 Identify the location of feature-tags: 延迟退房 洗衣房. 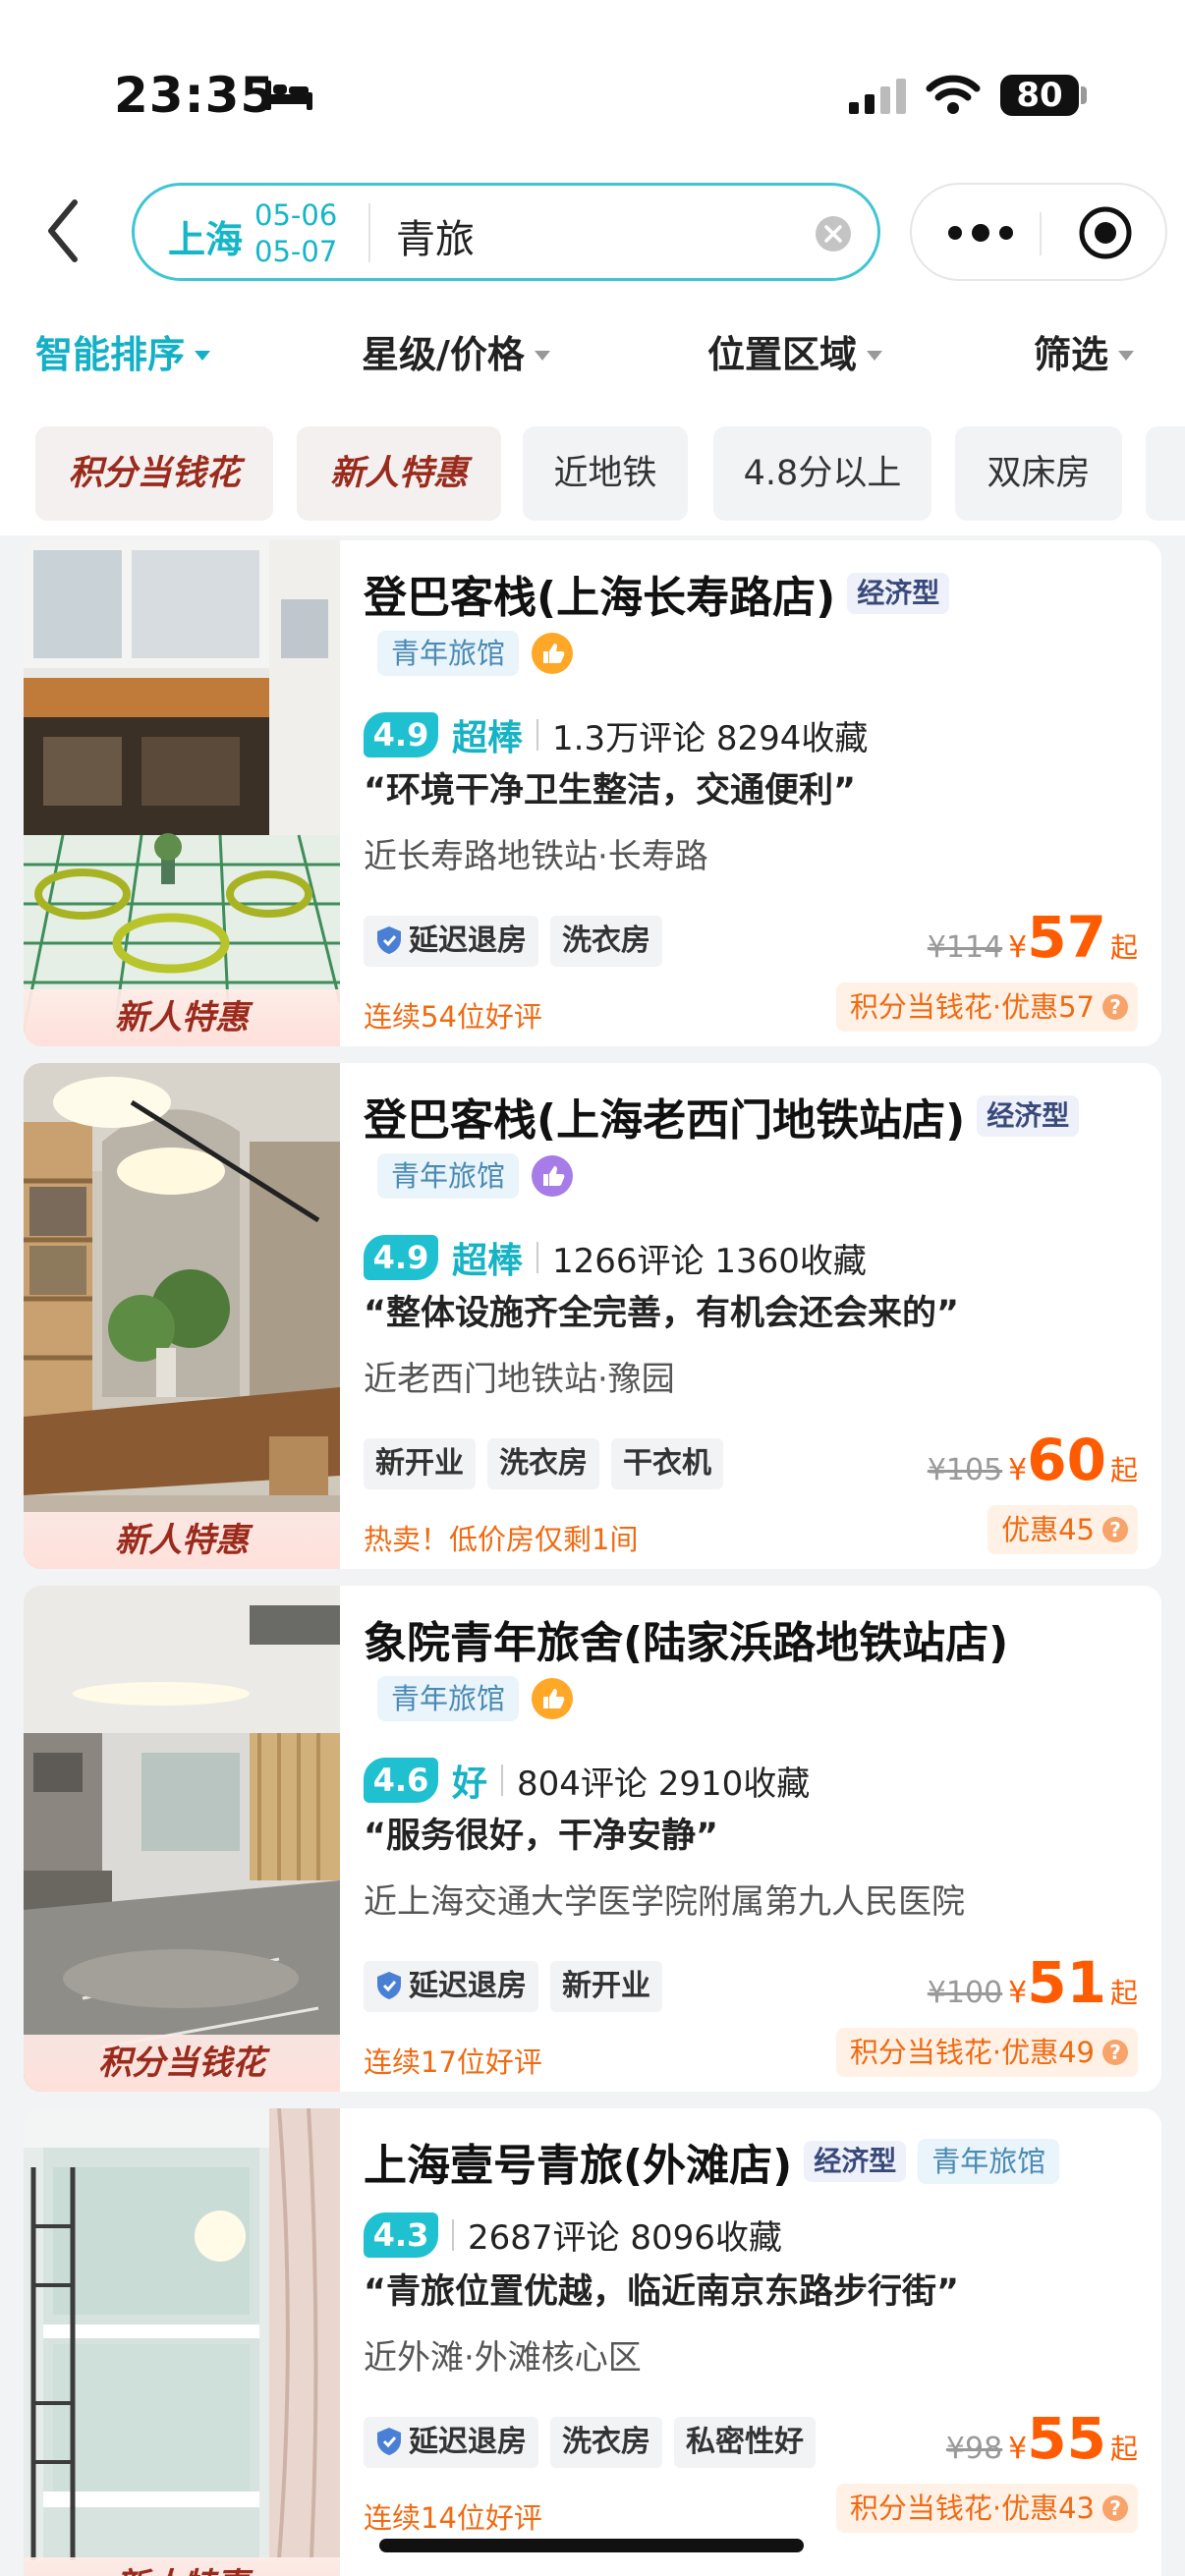
(519, 941).